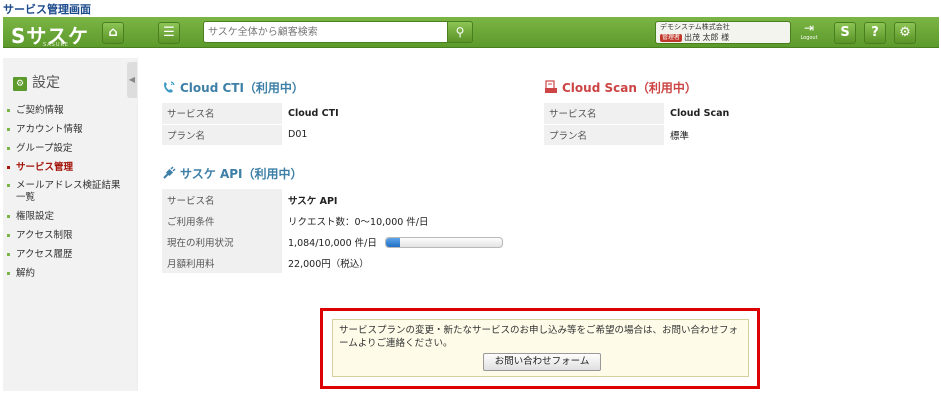  What do you see at coordinates (222, 262) in the screenshot?
I see `api-fee-key: 月額利用料` at bounding box center [222, 262].